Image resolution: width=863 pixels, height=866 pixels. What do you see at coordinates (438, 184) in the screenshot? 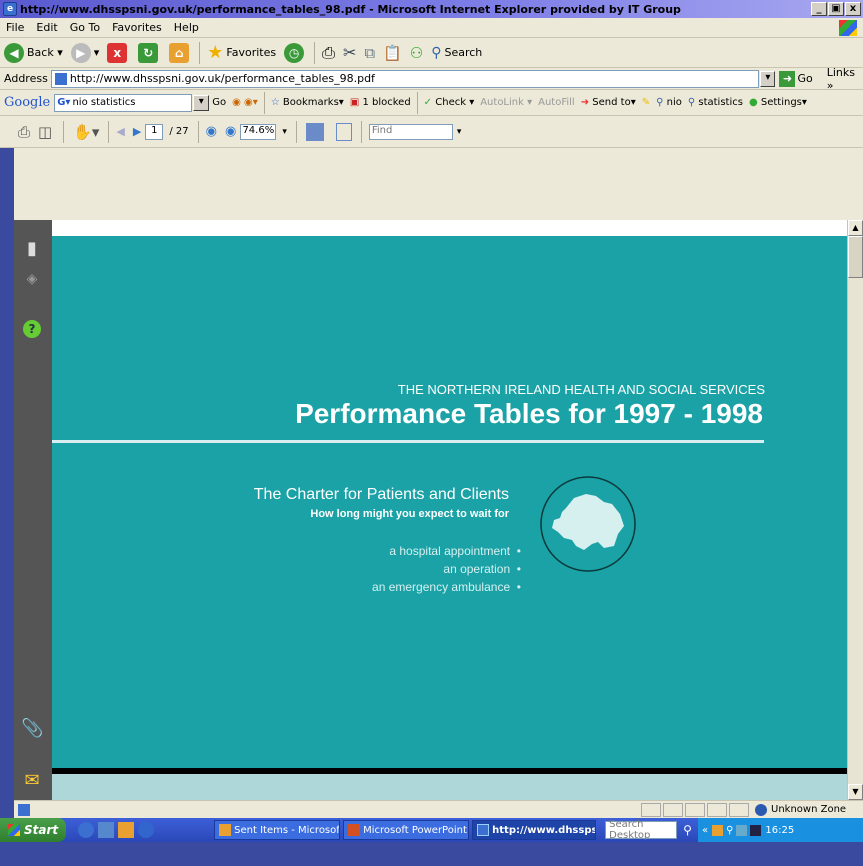
I see `viewer-header-strip` at bounding box center [438, 184].